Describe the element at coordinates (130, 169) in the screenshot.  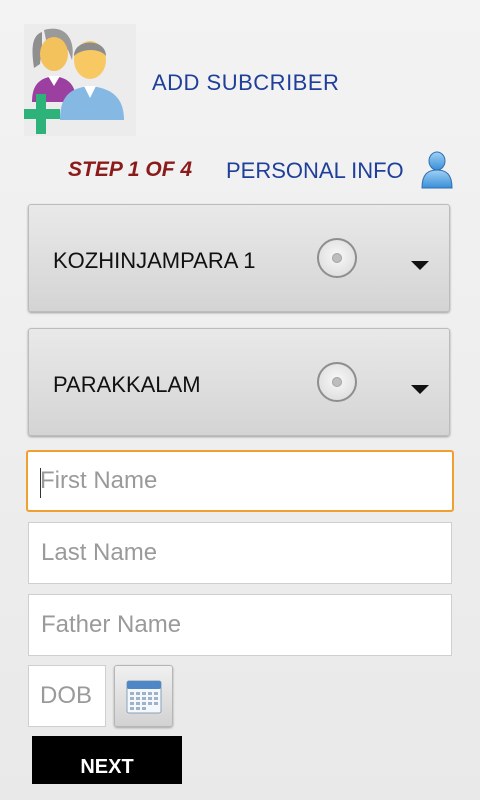
I see `step-label: STEP 1 OF 4` at that location.